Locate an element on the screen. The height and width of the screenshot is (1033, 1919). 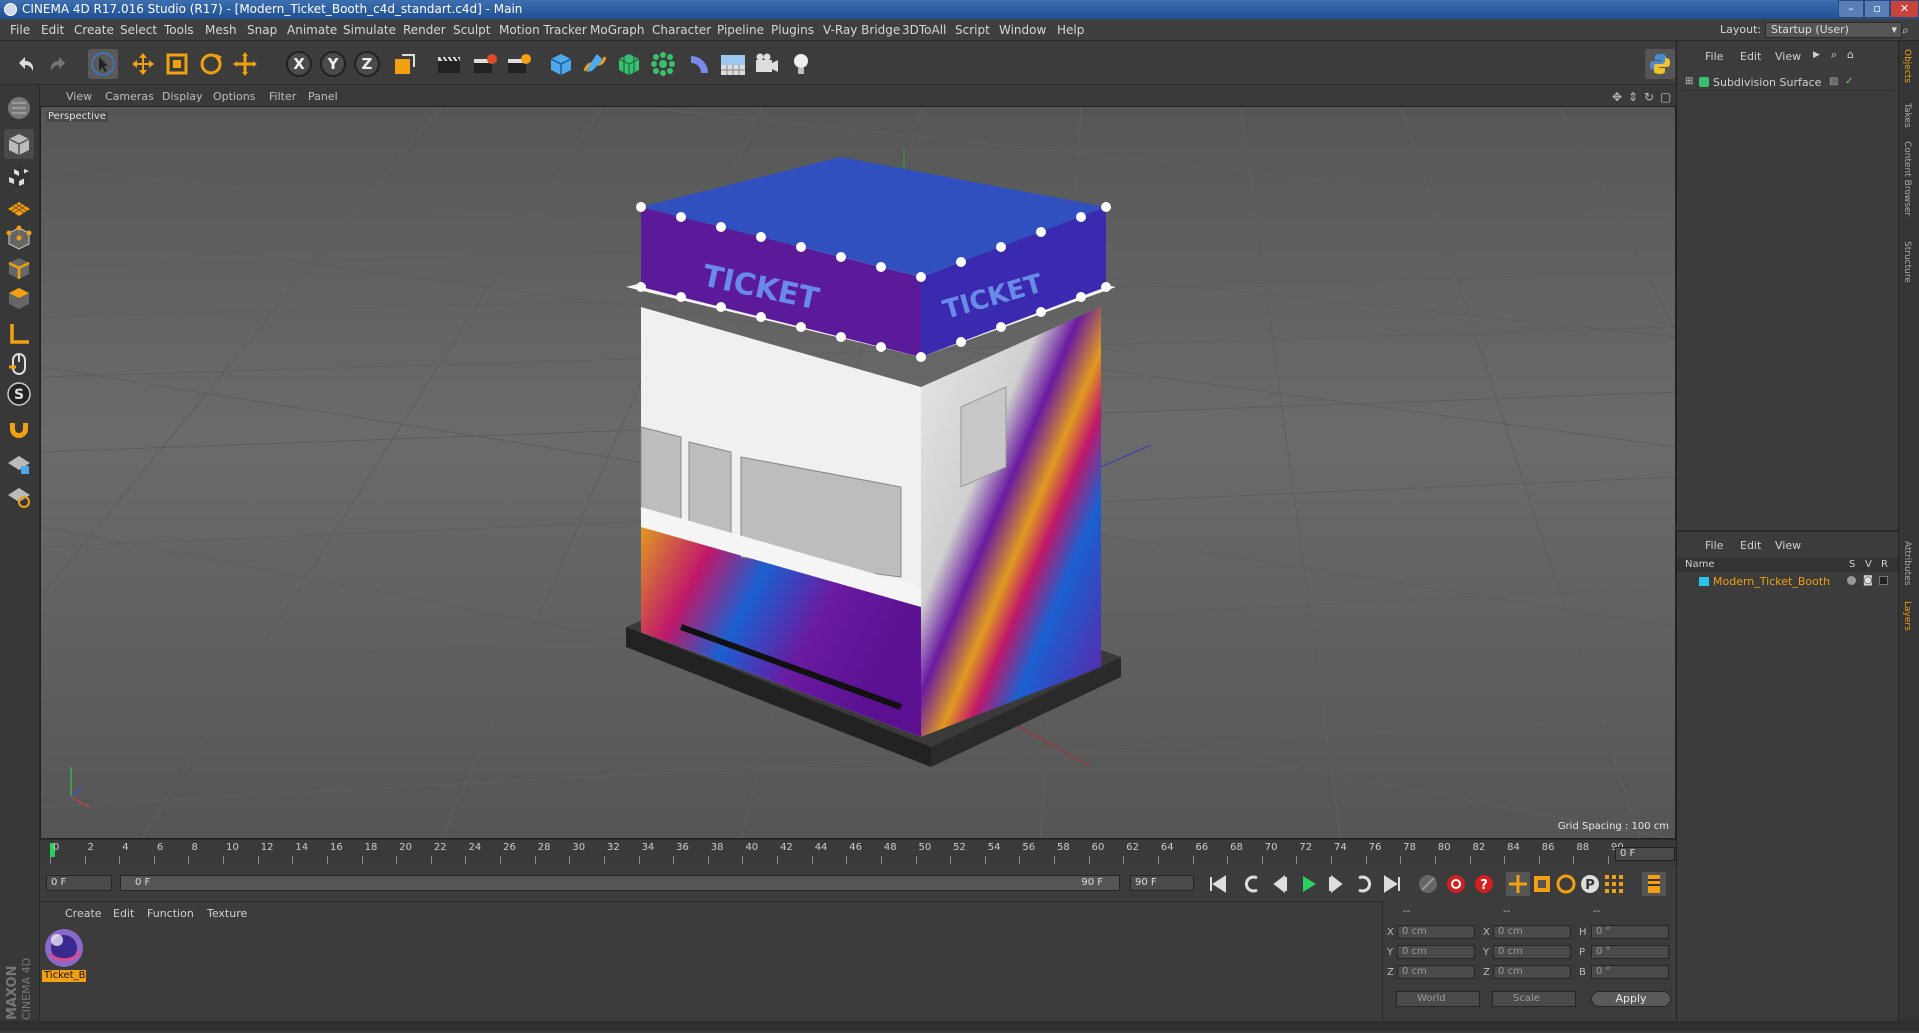
viewport-menu-options: Options is located at coordinates (234, 96).